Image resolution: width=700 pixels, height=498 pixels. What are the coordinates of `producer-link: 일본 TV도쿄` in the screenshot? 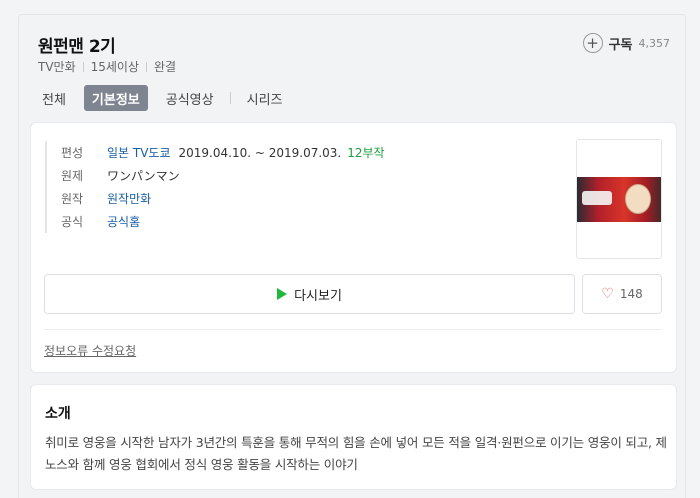 It's located at (139, 152).